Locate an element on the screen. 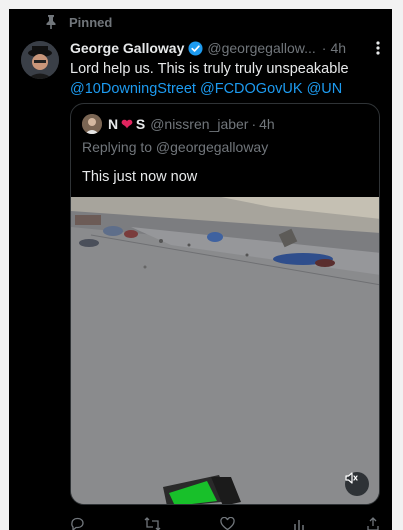  quoted-author-name: N ❤ S is located at coordinates (126, 124).